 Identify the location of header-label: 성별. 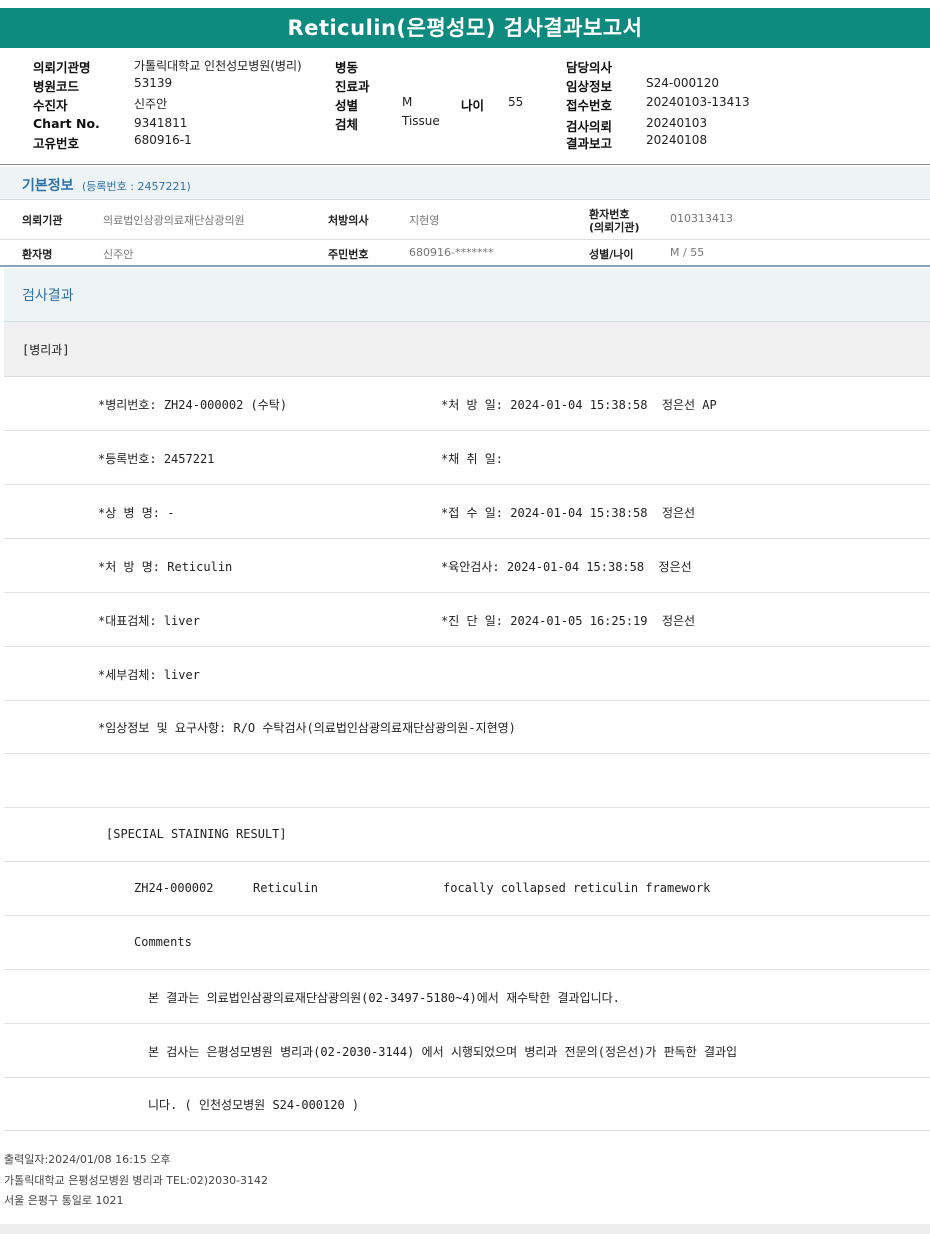
(347, 105).